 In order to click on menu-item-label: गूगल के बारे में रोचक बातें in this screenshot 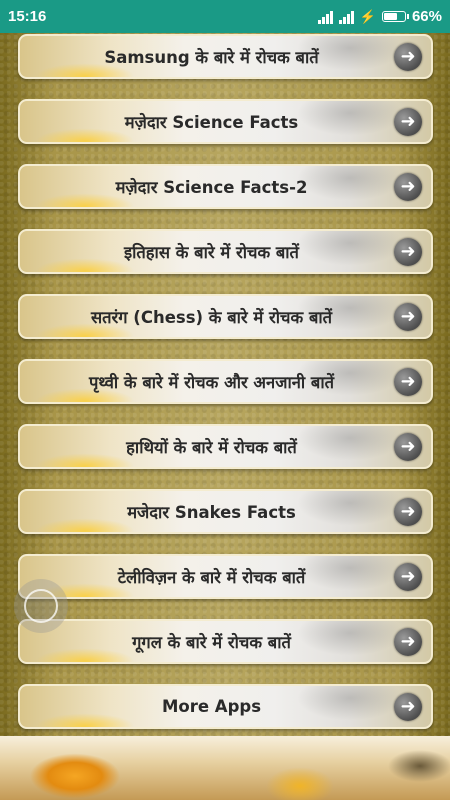, I will do `click(211, 642)`.